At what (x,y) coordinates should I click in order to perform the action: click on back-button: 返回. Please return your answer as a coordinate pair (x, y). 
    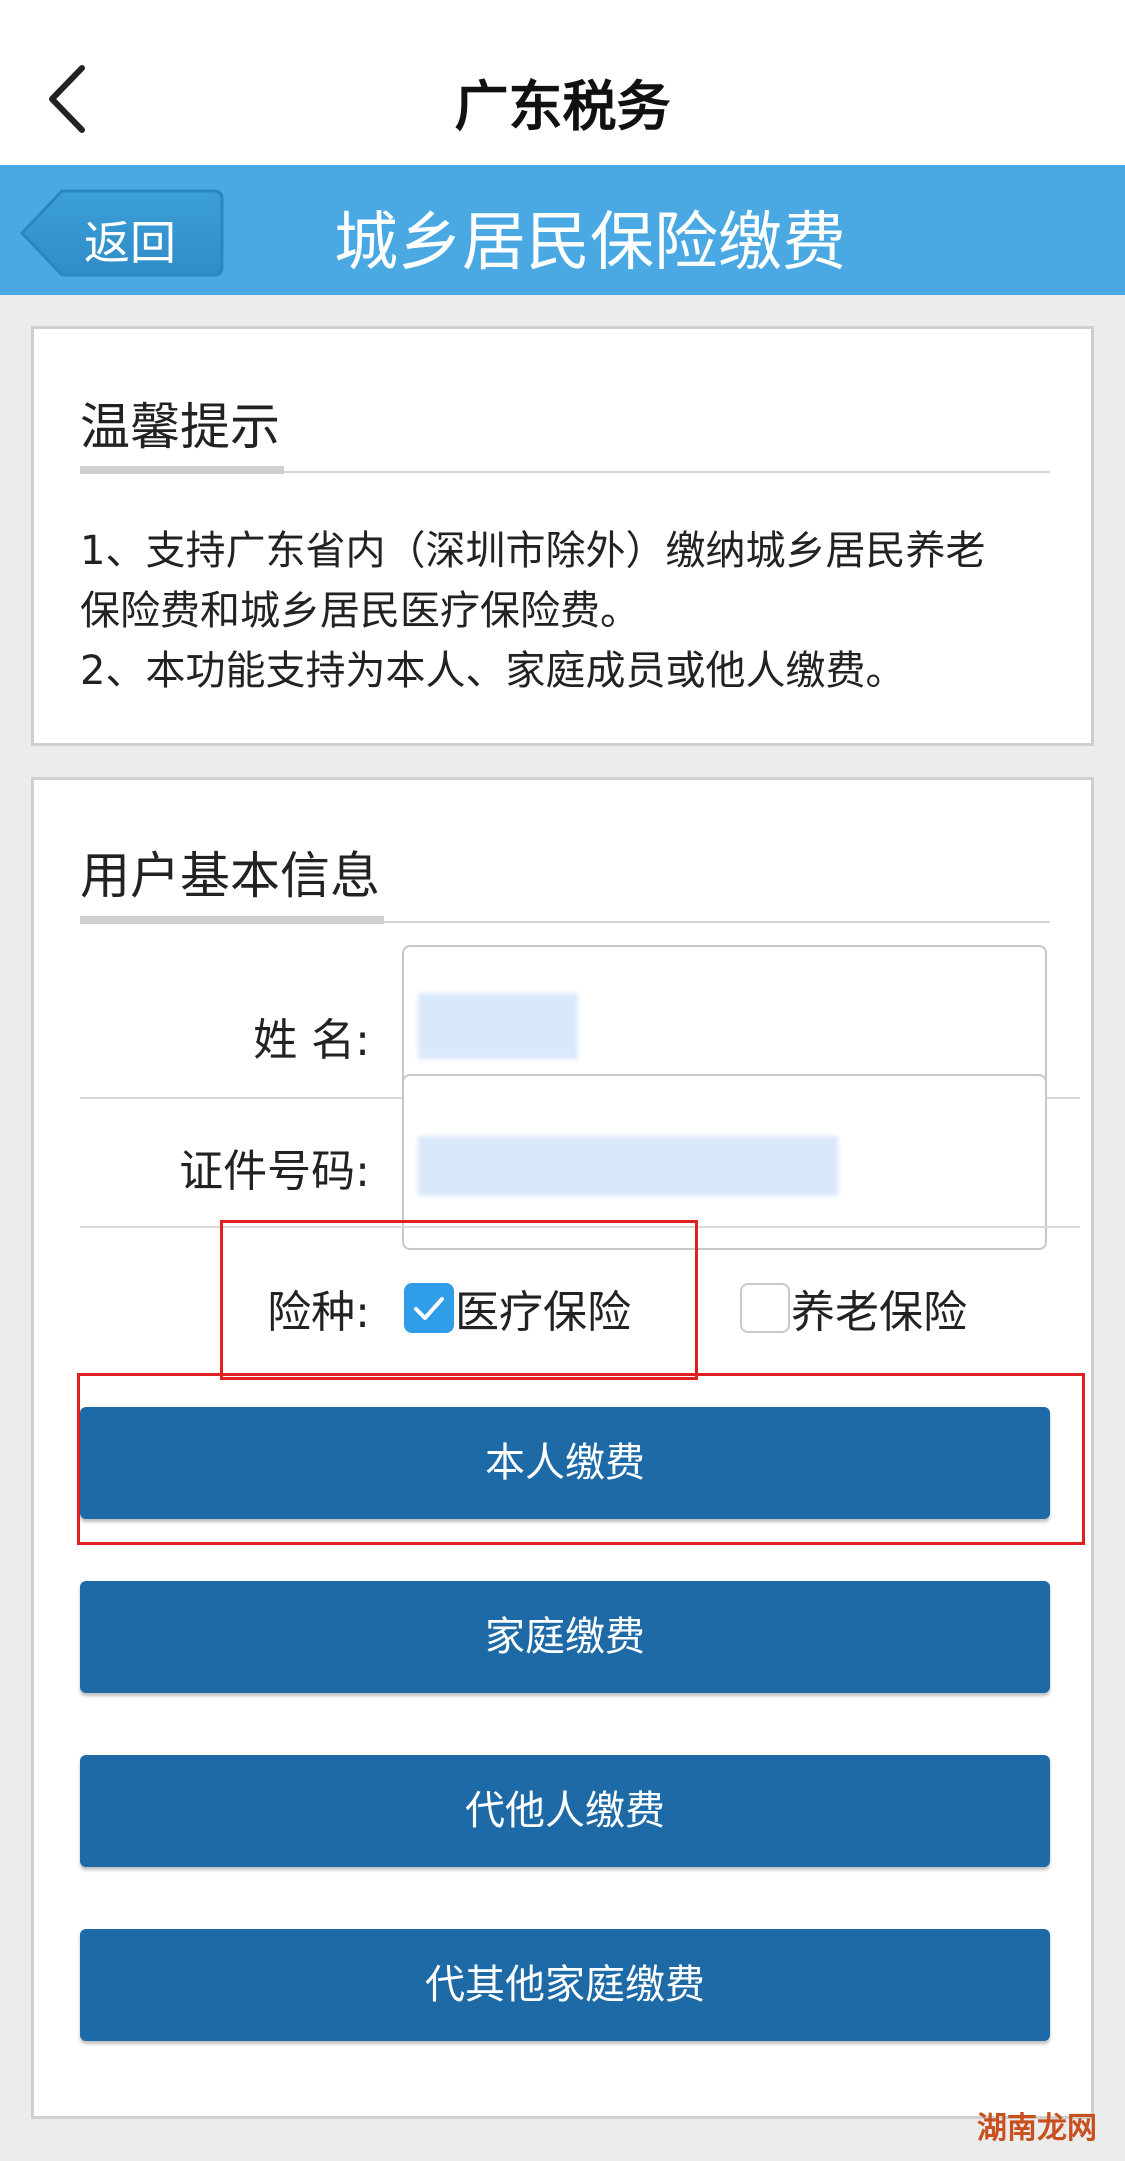
    Looking at the image, I should click on (122, 233).